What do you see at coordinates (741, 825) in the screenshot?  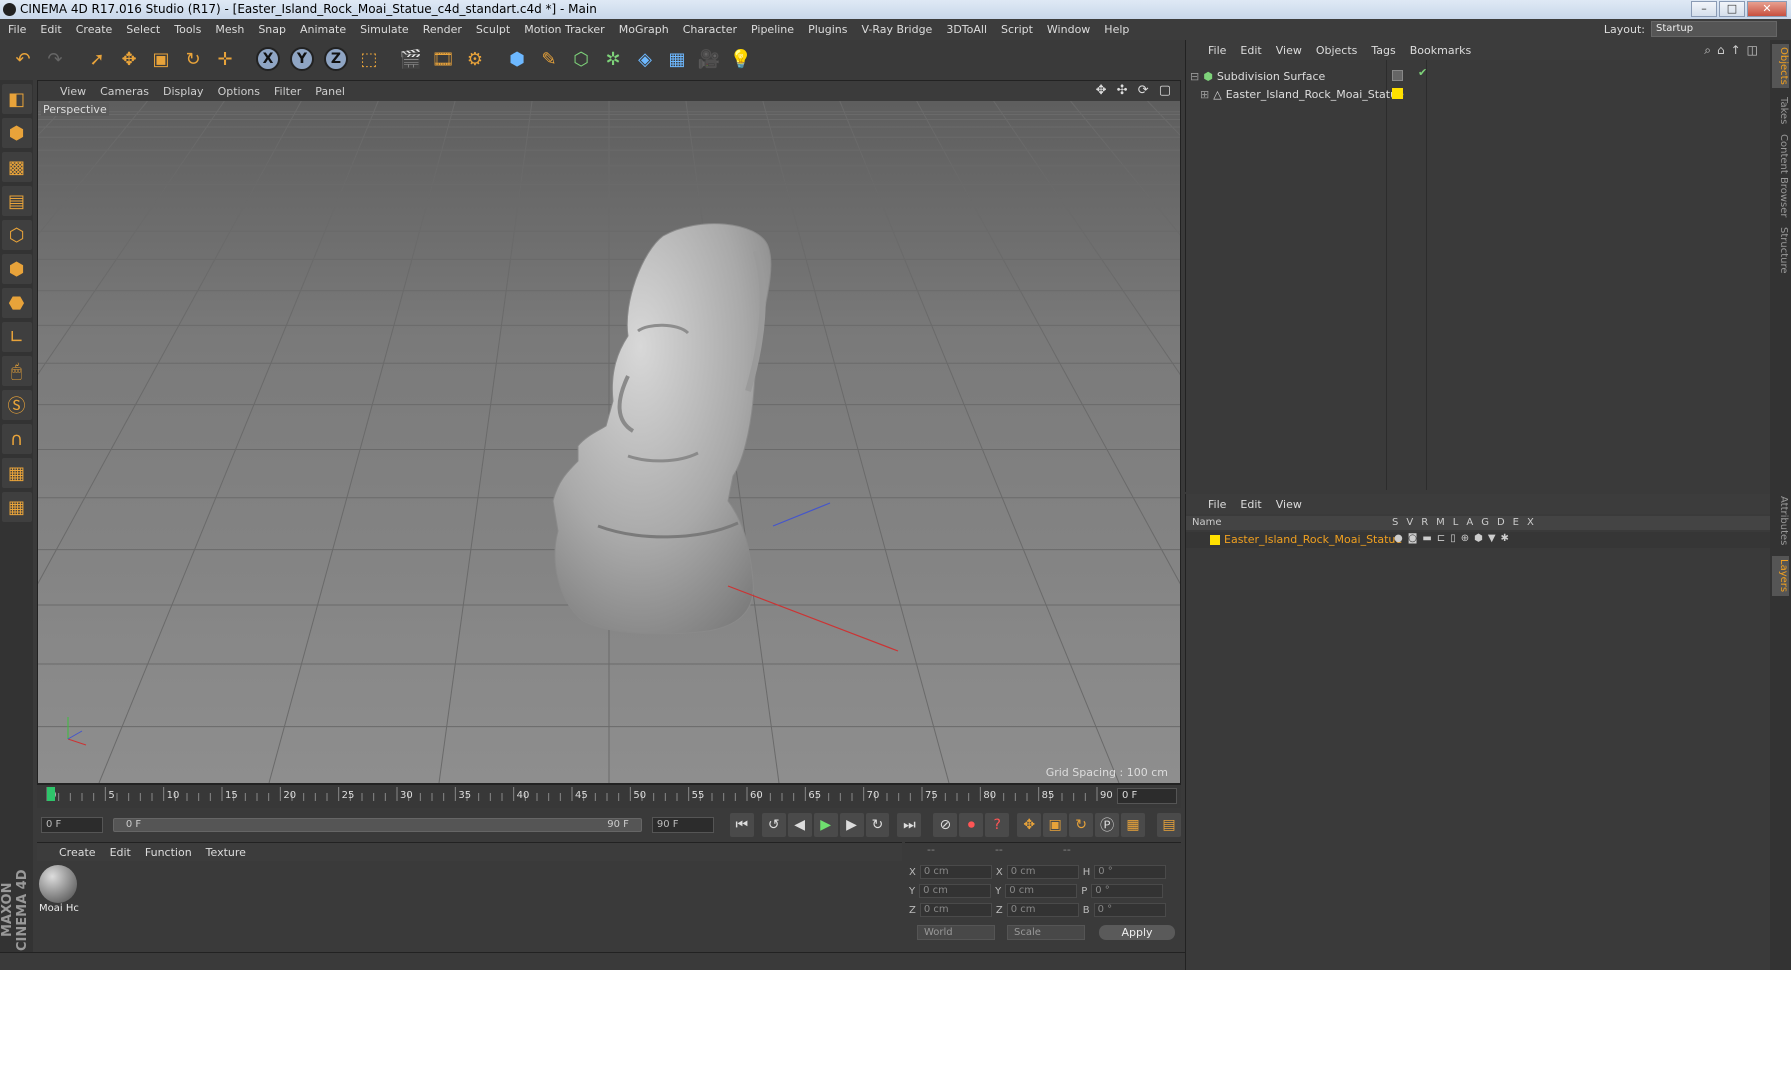 I see `go-to-start-icon: ⏮` at bounding box center [741, 825].